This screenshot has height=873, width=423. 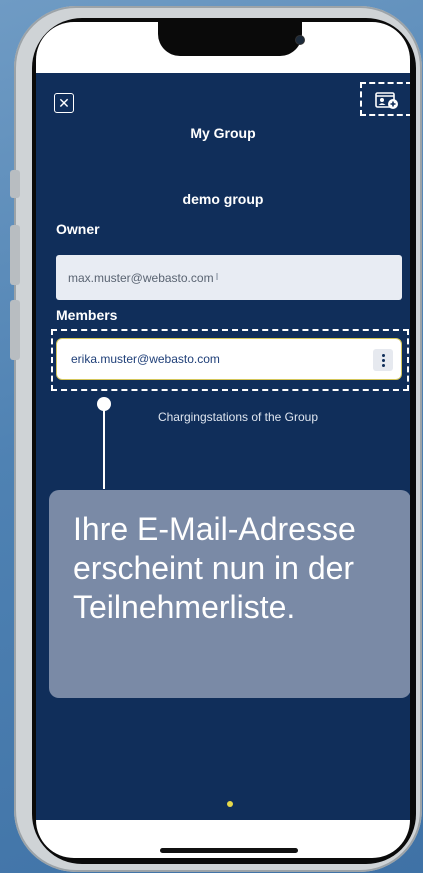 What do you see at coordinates (229, 359) in the screenshot?
I see `member-list-item: erika.muster@webasto.com` at bounding box center [229, 359].